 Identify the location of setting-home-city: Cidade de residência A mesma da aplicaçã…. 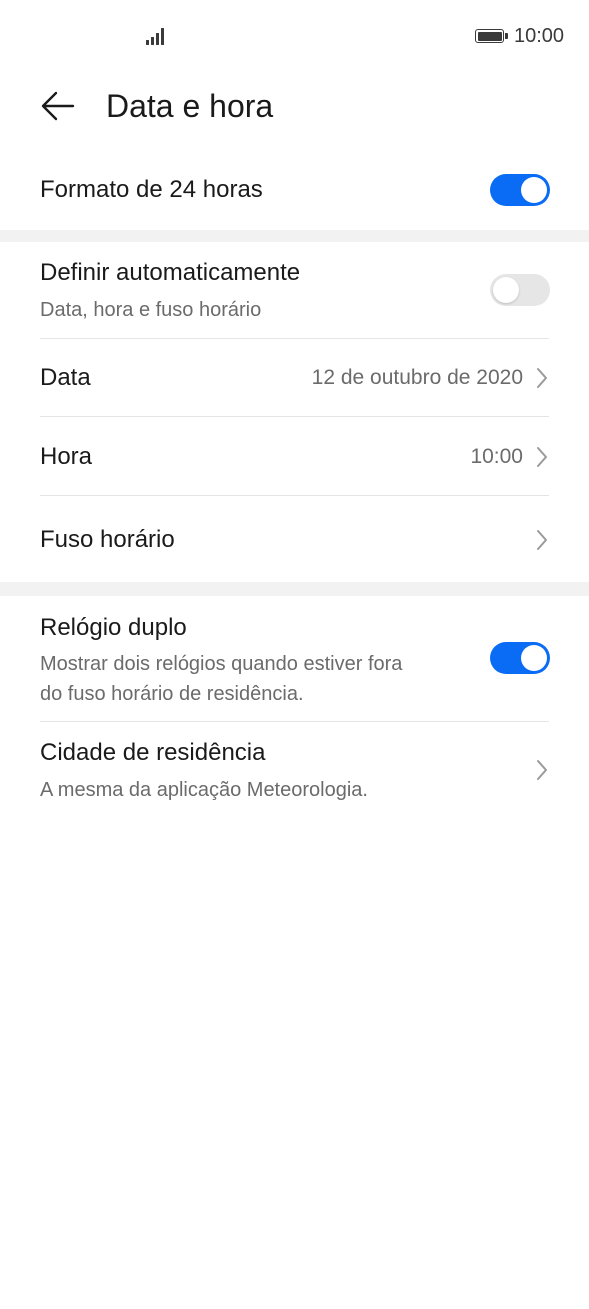
(294, 770).